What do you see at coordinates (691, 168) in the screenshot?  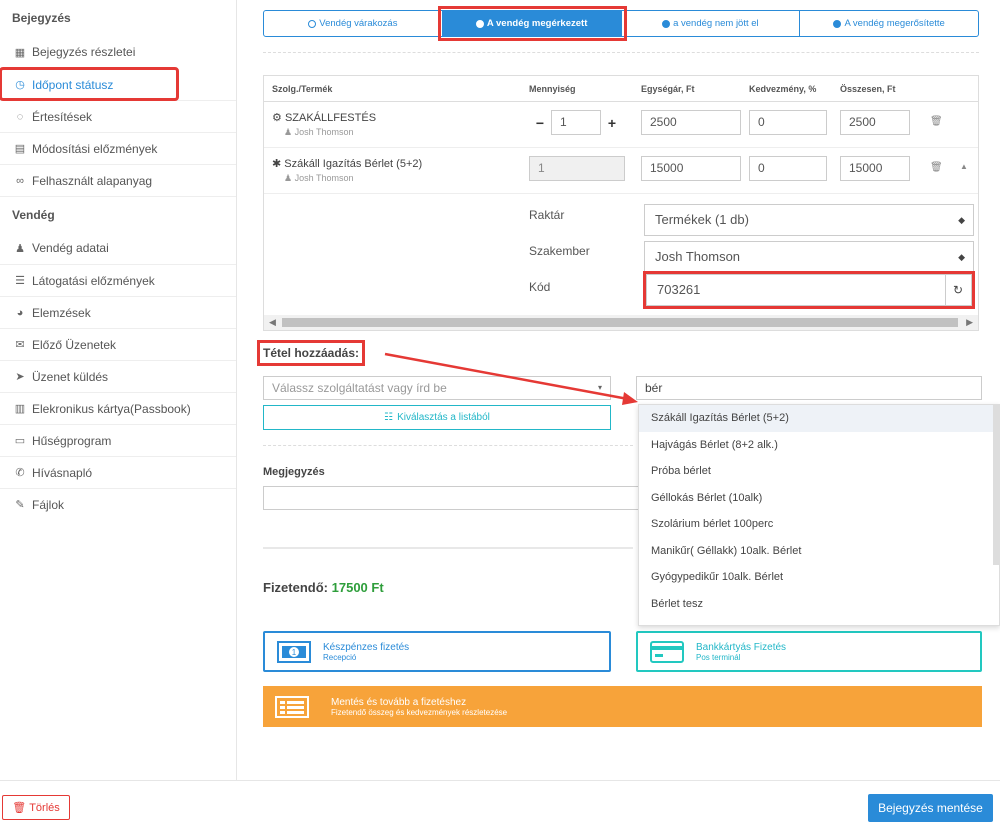 I see `unit-price-input: 15000` at bounding box center [691, 168].